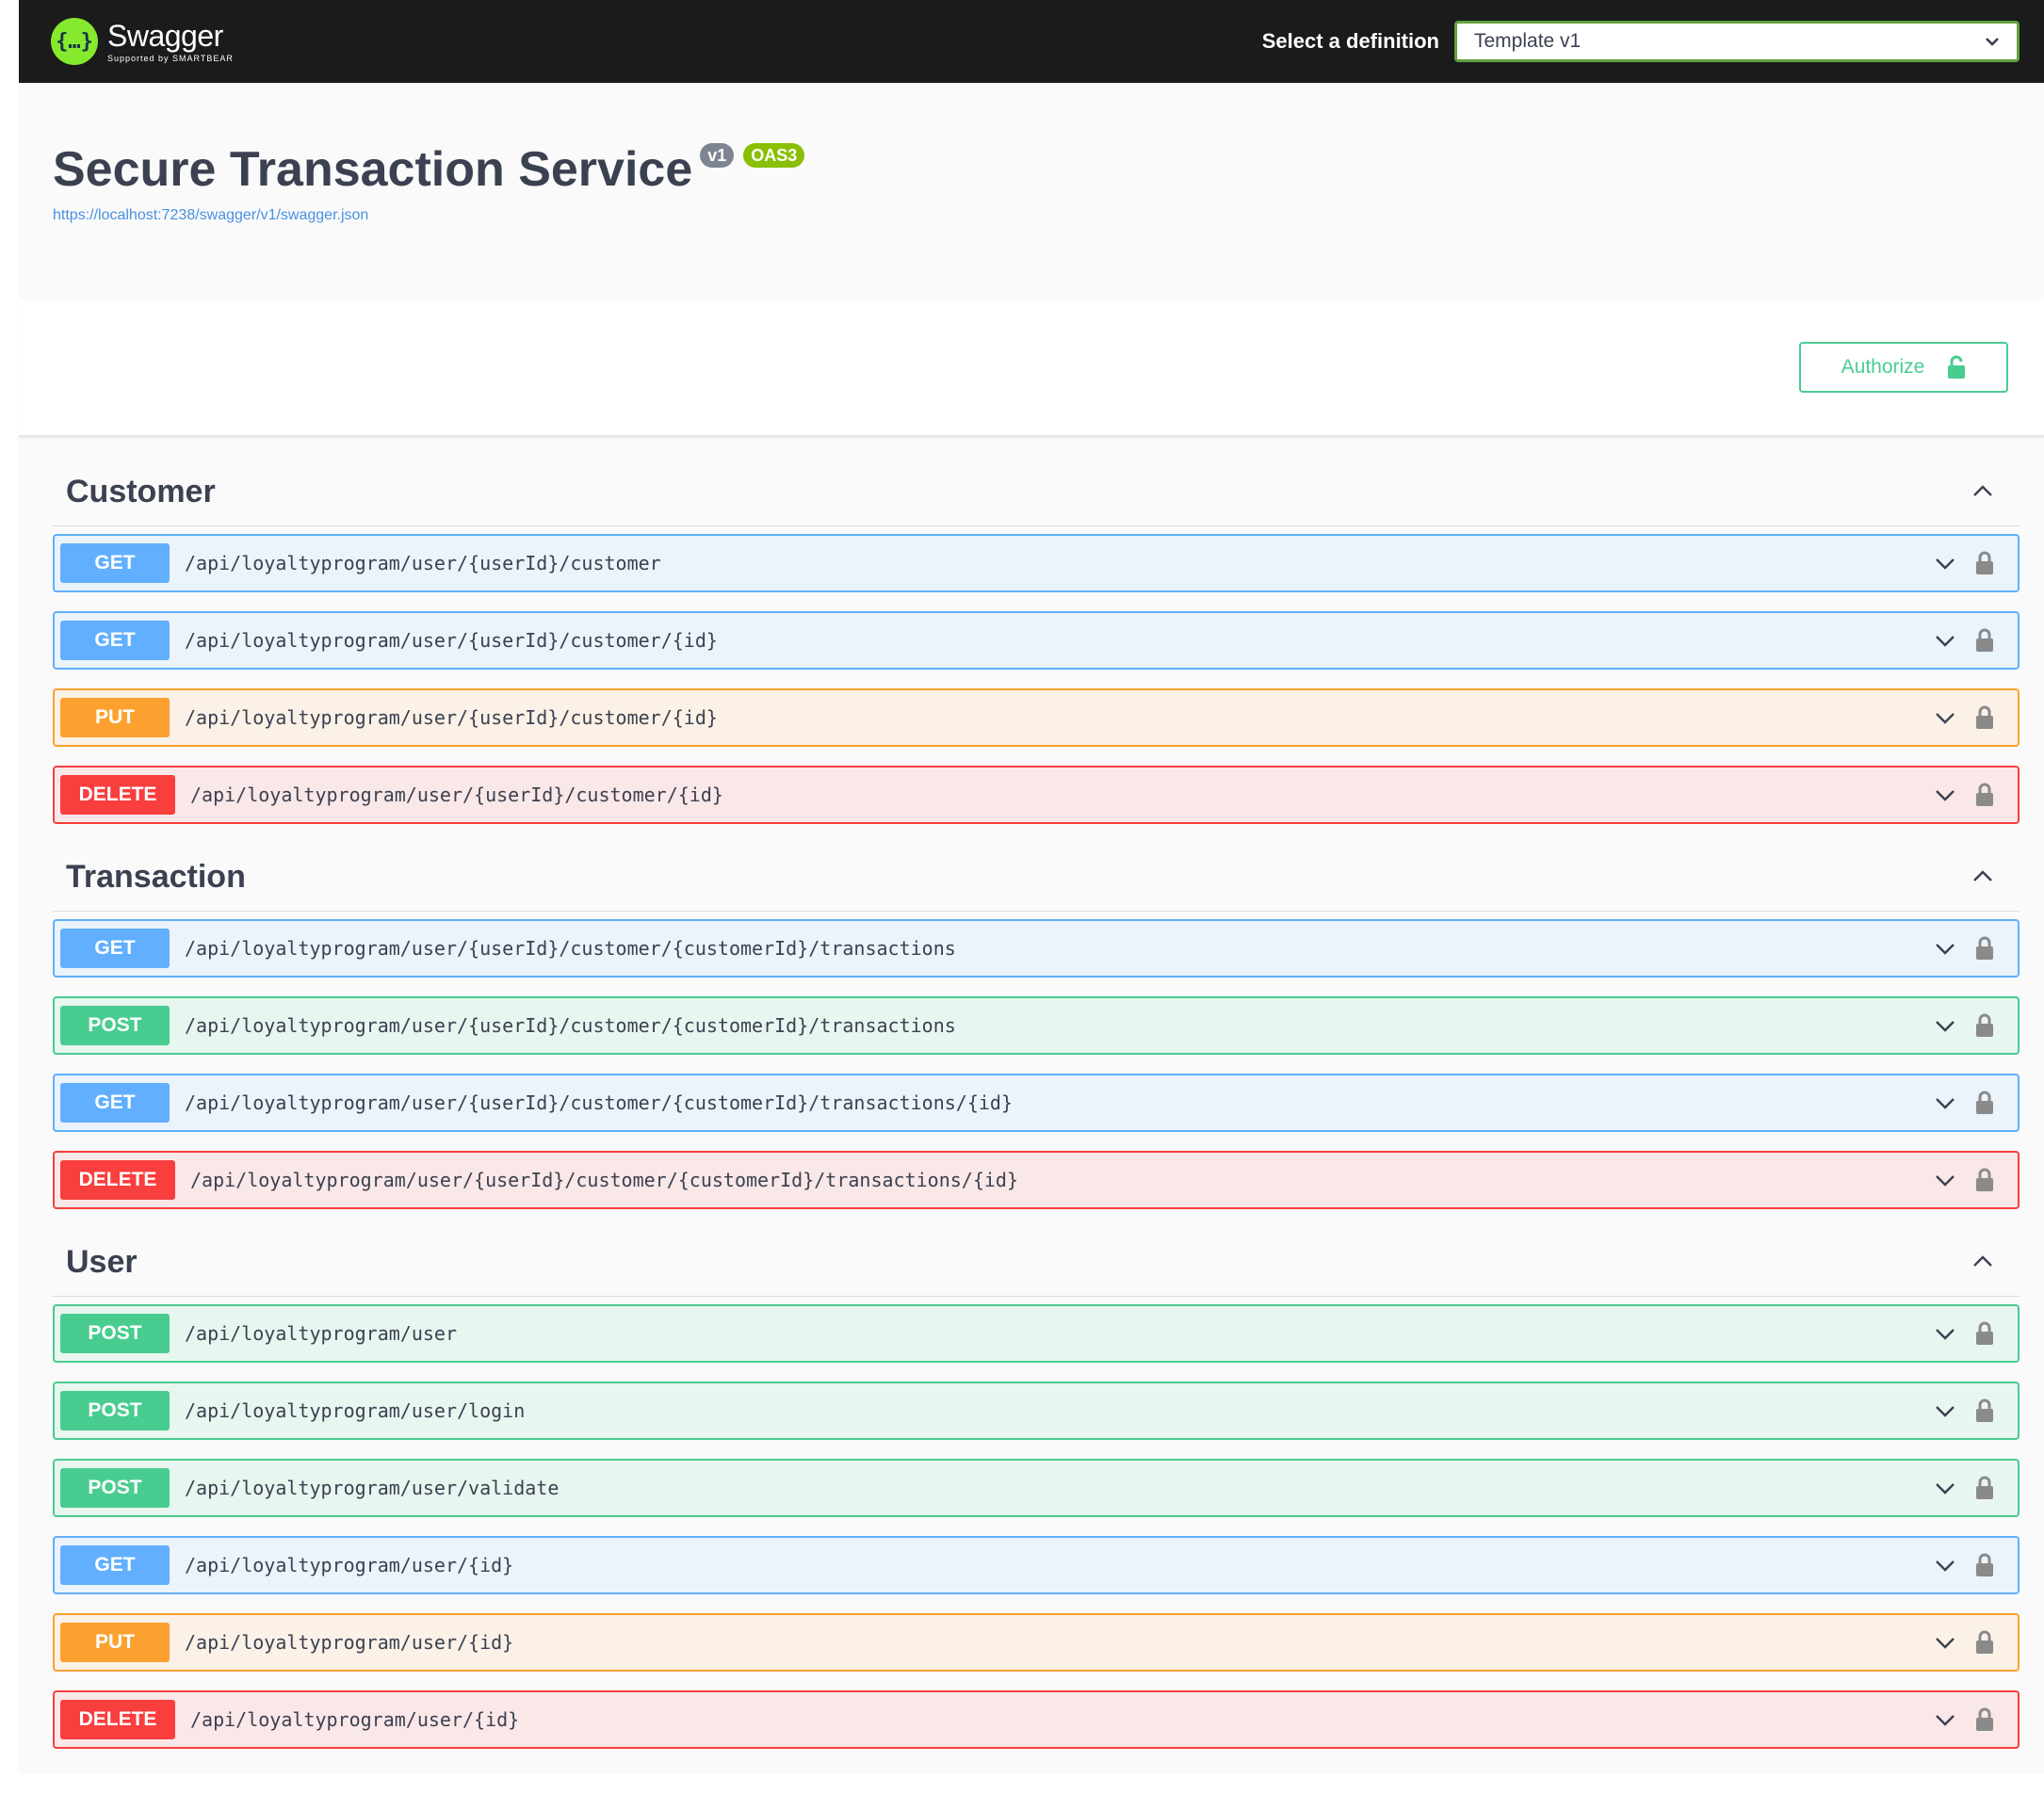 This screenshot has width=2044, height=1794. What do you see at coordinates (373, 169) in the screenshot?
I see `page-title: Secure Transaction Service` at bounding box center [373, 169].